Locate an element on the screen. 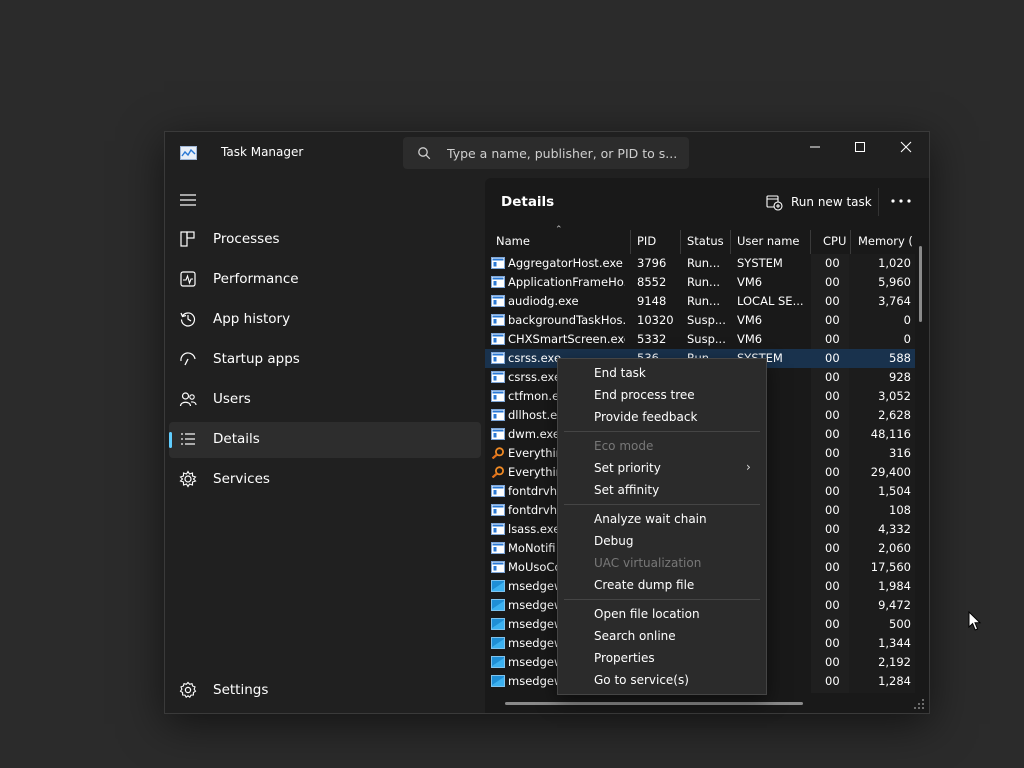 This screenshot has width=1024, height=768. sort-ascending-icon: ⌃ is located at coordinates (559, 230).